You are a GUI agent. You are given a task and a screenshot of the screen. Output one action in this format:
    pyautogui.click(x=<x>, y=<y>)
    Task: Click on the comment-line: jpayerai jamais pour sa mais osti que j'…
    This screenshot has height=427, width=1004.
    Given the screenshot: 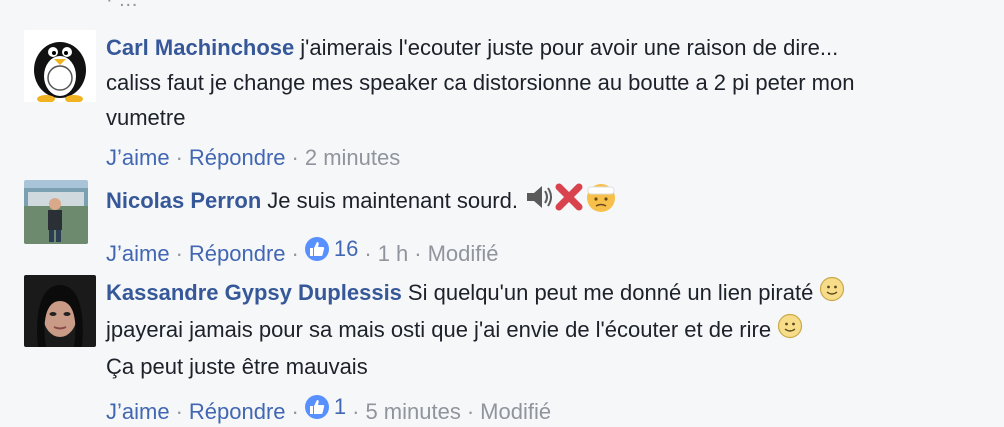 What is the action you would take?
    pyautogui.click(x=439, y=330)
    